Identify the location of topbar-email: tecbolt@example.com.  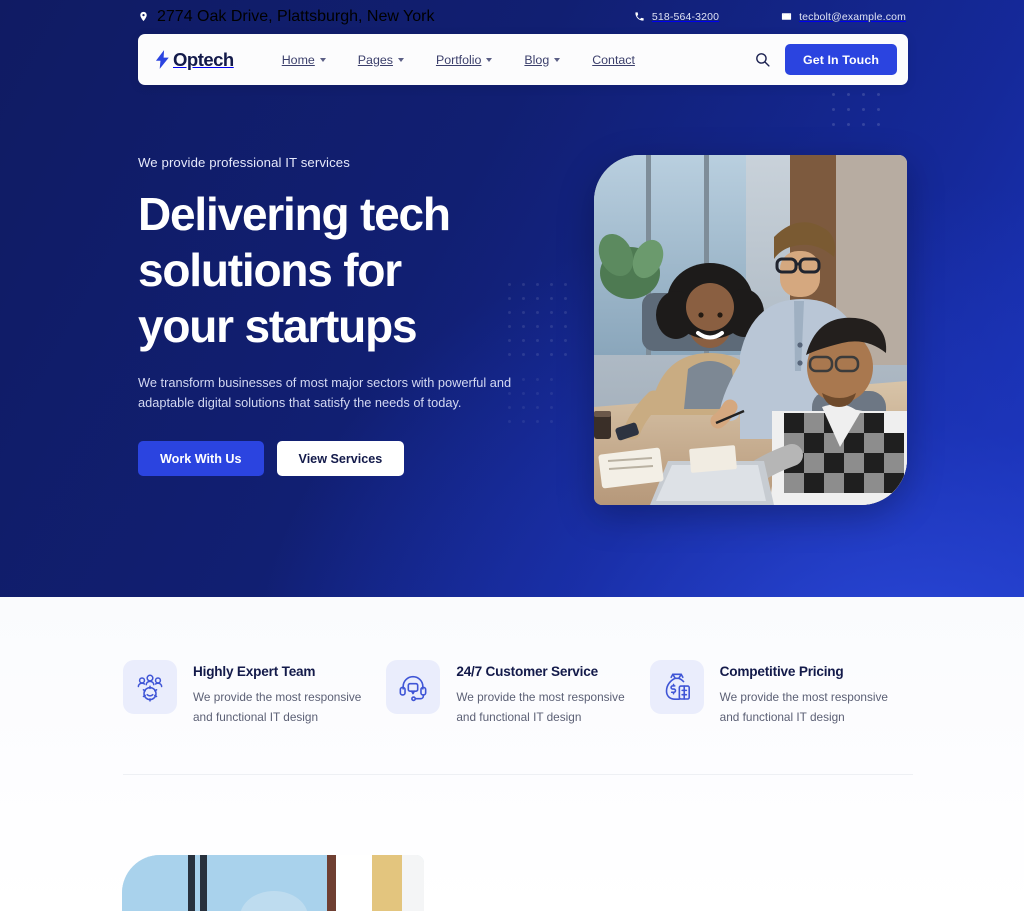
(843, 17).